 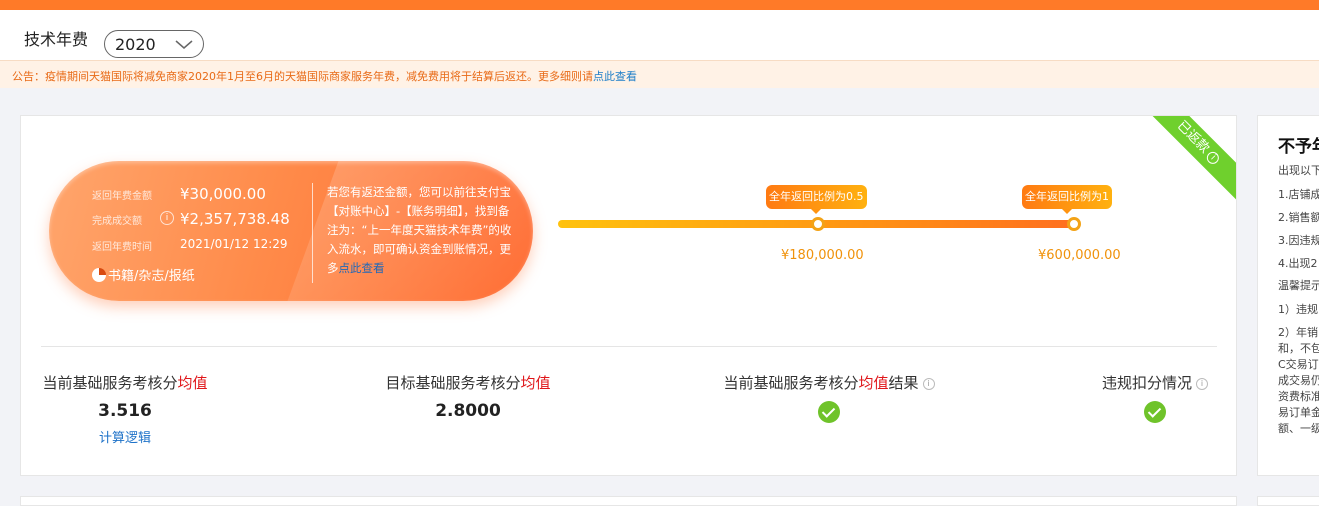 I want to click on side-line: 4.出现2, so click(x=1298, y=263).